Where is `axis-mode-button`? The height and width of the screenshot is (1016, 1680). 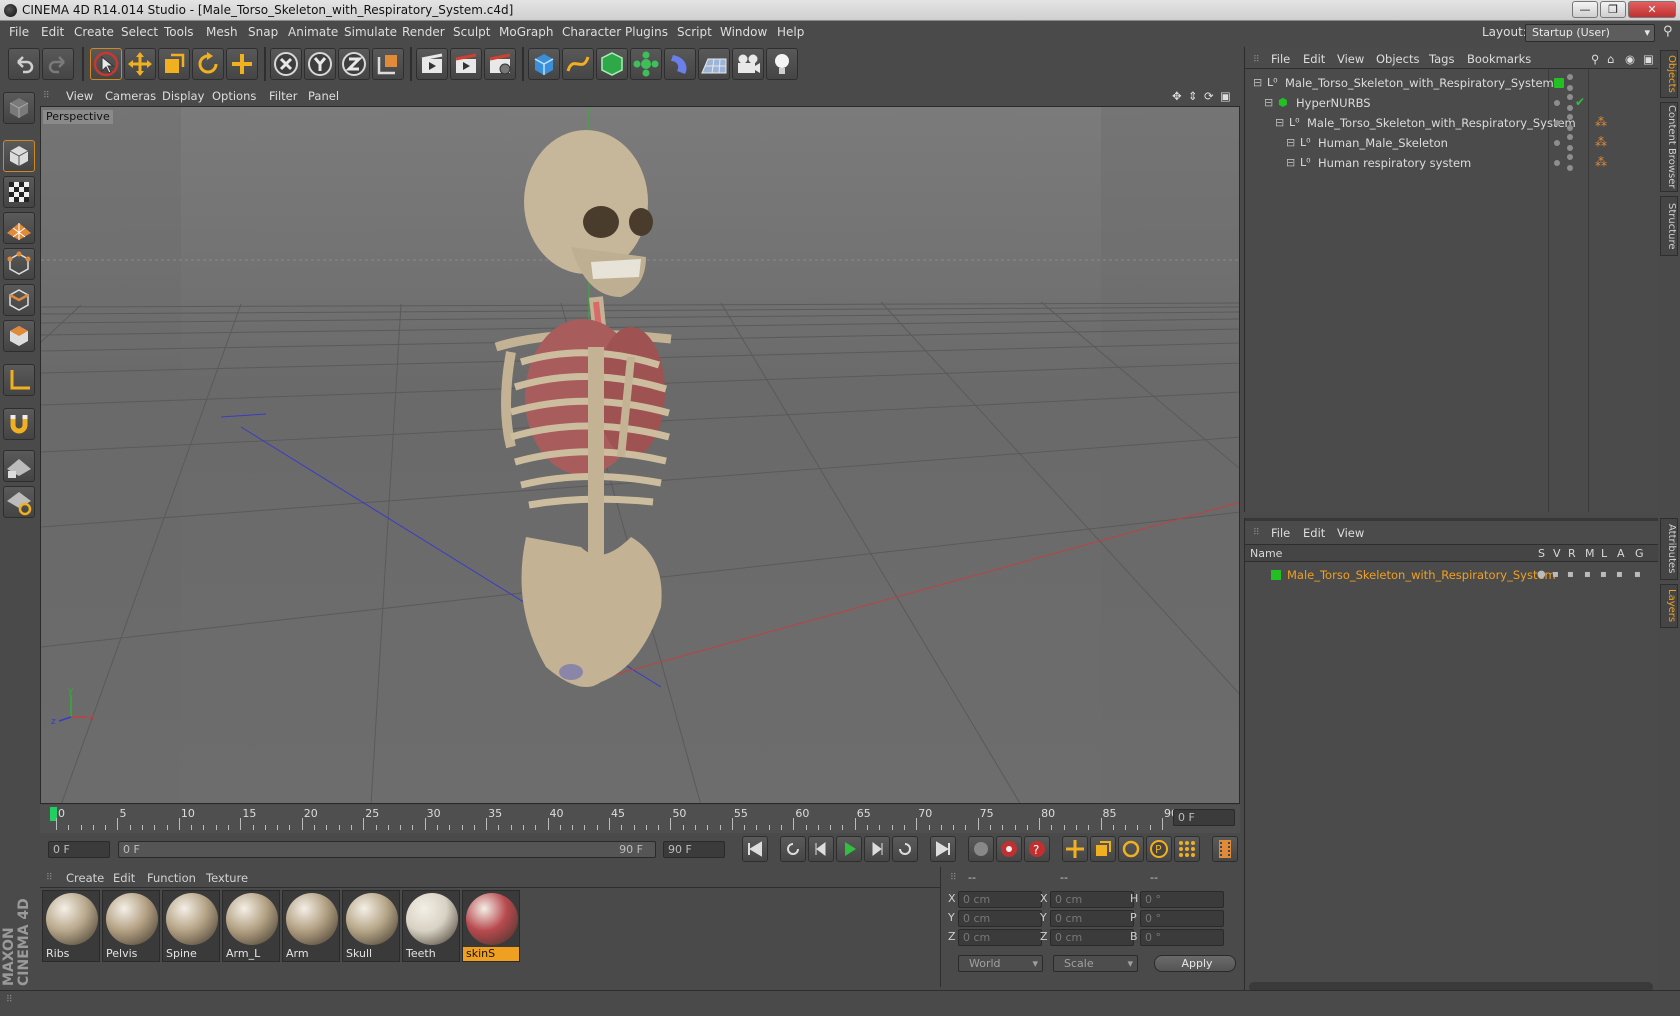 axis-mode-button is located at coordinates (19, 380).